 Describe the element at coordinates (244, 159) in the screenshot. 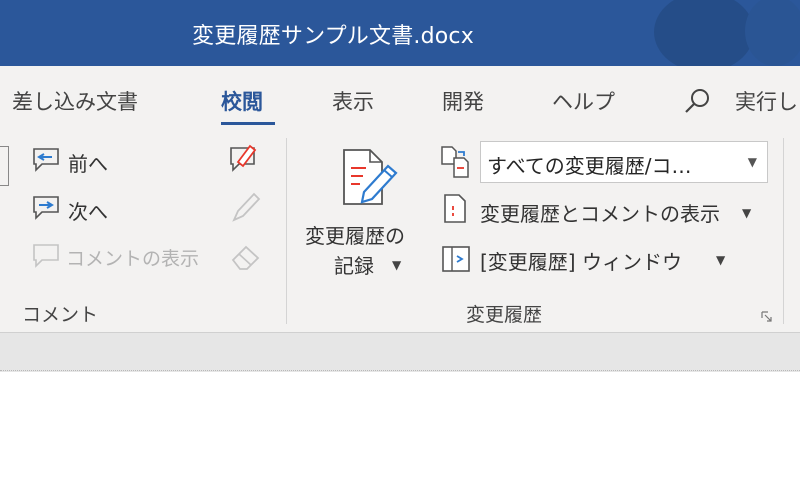

I see `new-comment-pen-icon` at that location.